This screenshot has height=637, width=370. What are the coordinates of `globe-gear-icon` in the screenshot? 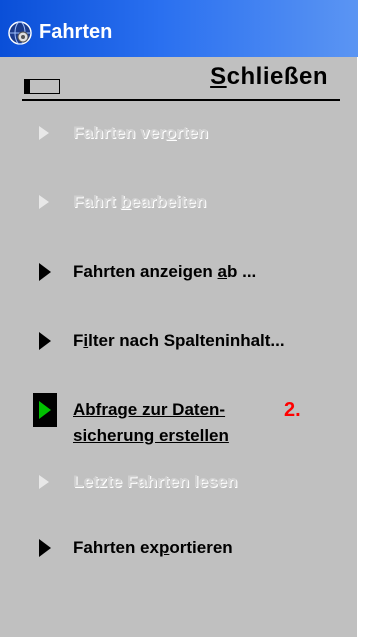 It's located at (20, 33).